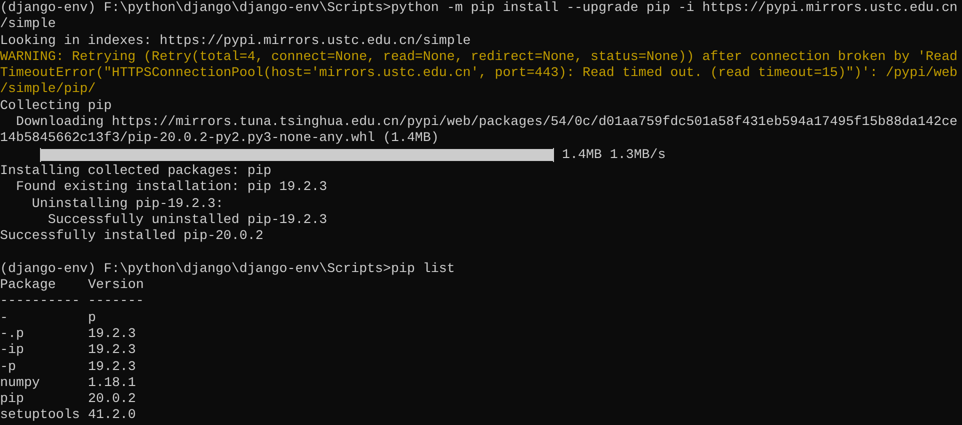 This screenshot has width=962, height=425. What do you see at coordinates (219, 138) in the screenshot?
I see `terminal-line: 14b5845662c13f3/pip-20.0.2-py2.py3-none-any.whl (1.4MB)` at bounding box center [219, 138].